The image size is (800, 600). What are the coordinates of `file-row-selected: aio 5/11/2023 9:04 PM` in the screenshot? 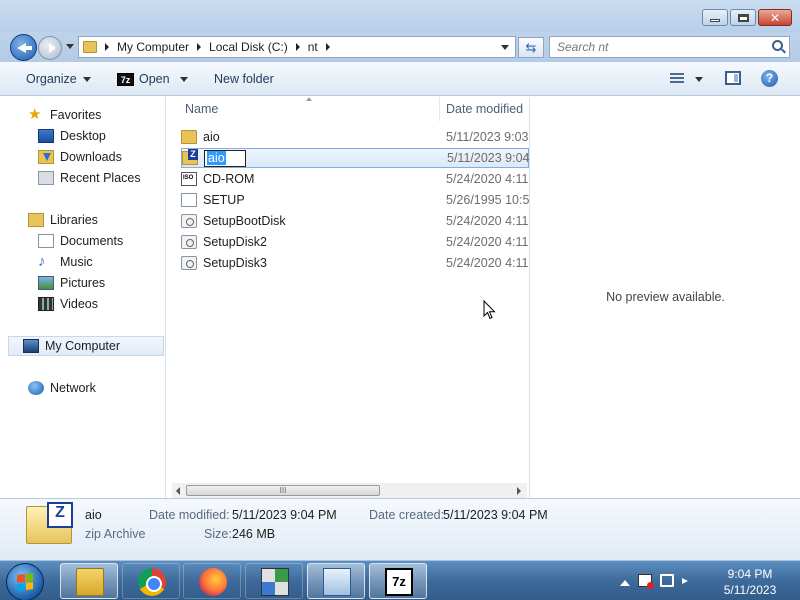 It's located at (356, 158).